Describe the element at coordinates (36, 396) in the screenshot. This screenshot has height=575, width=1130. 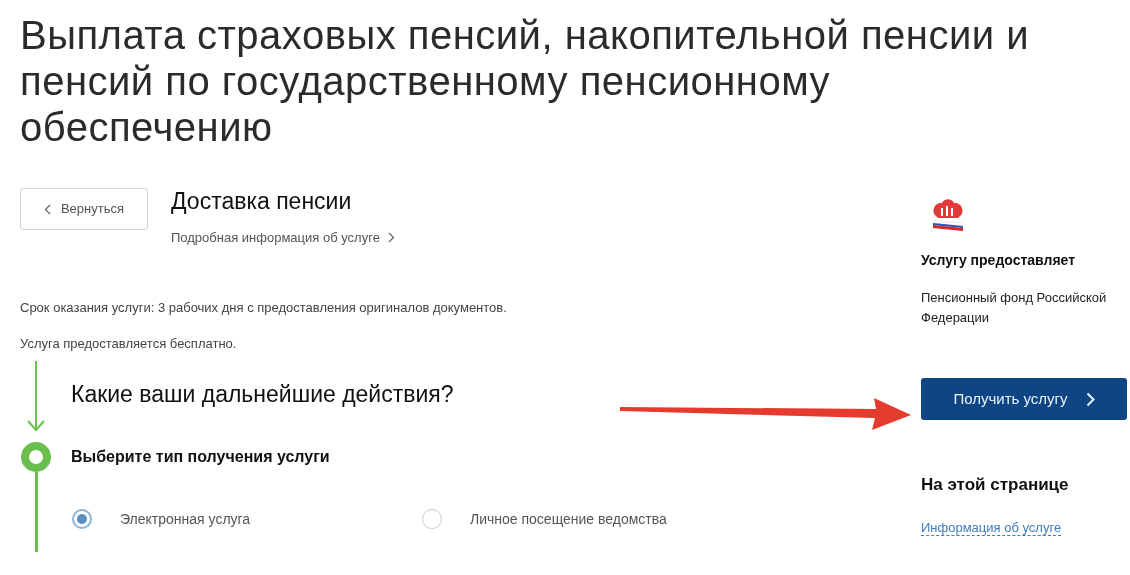
I see `down-arrow-icon` at that location.